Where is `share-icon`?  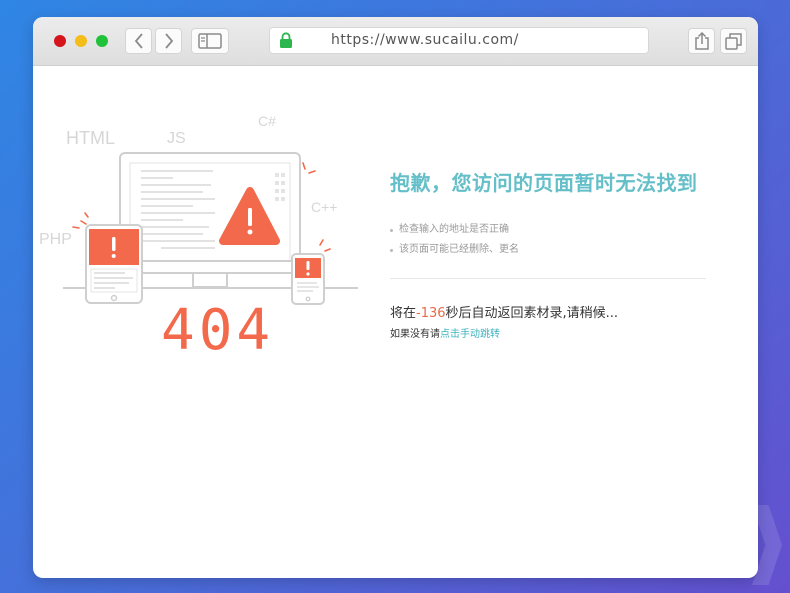
share-icon is located at coordinates (701, 41).